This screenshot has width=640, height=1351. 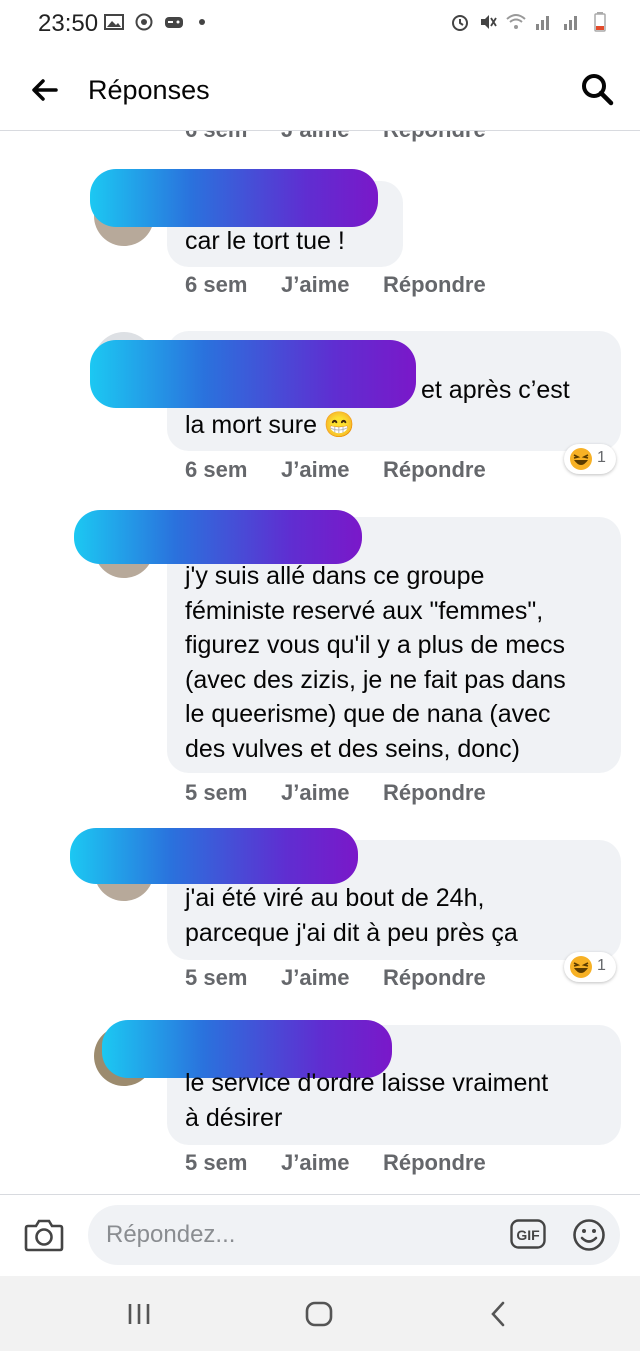 I want to click on alarm-icon, so click(x=460, y=23).